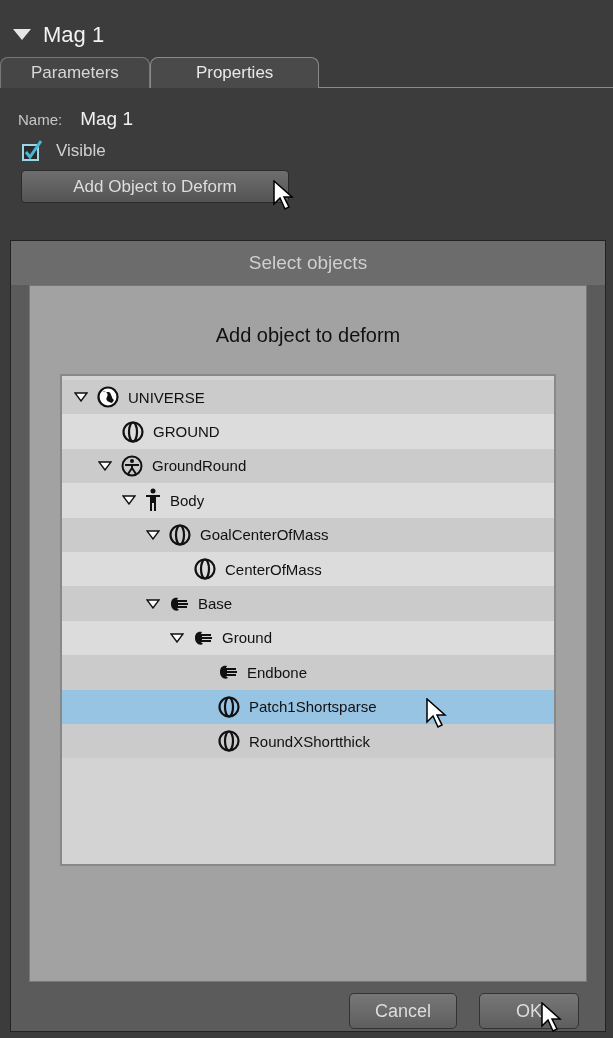 The height and width of the screenshot is (1038, 613). What do you see at coordinates (308, 603) in the screenshot?
I see `tree-item: Base` at bounding box center [308, 603].